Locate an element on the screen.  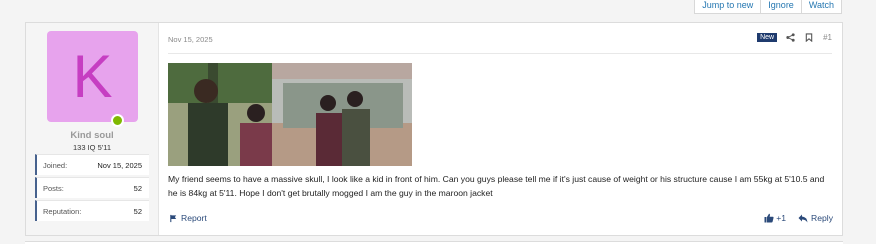
flag-icon is located at coordinates (173, 218).